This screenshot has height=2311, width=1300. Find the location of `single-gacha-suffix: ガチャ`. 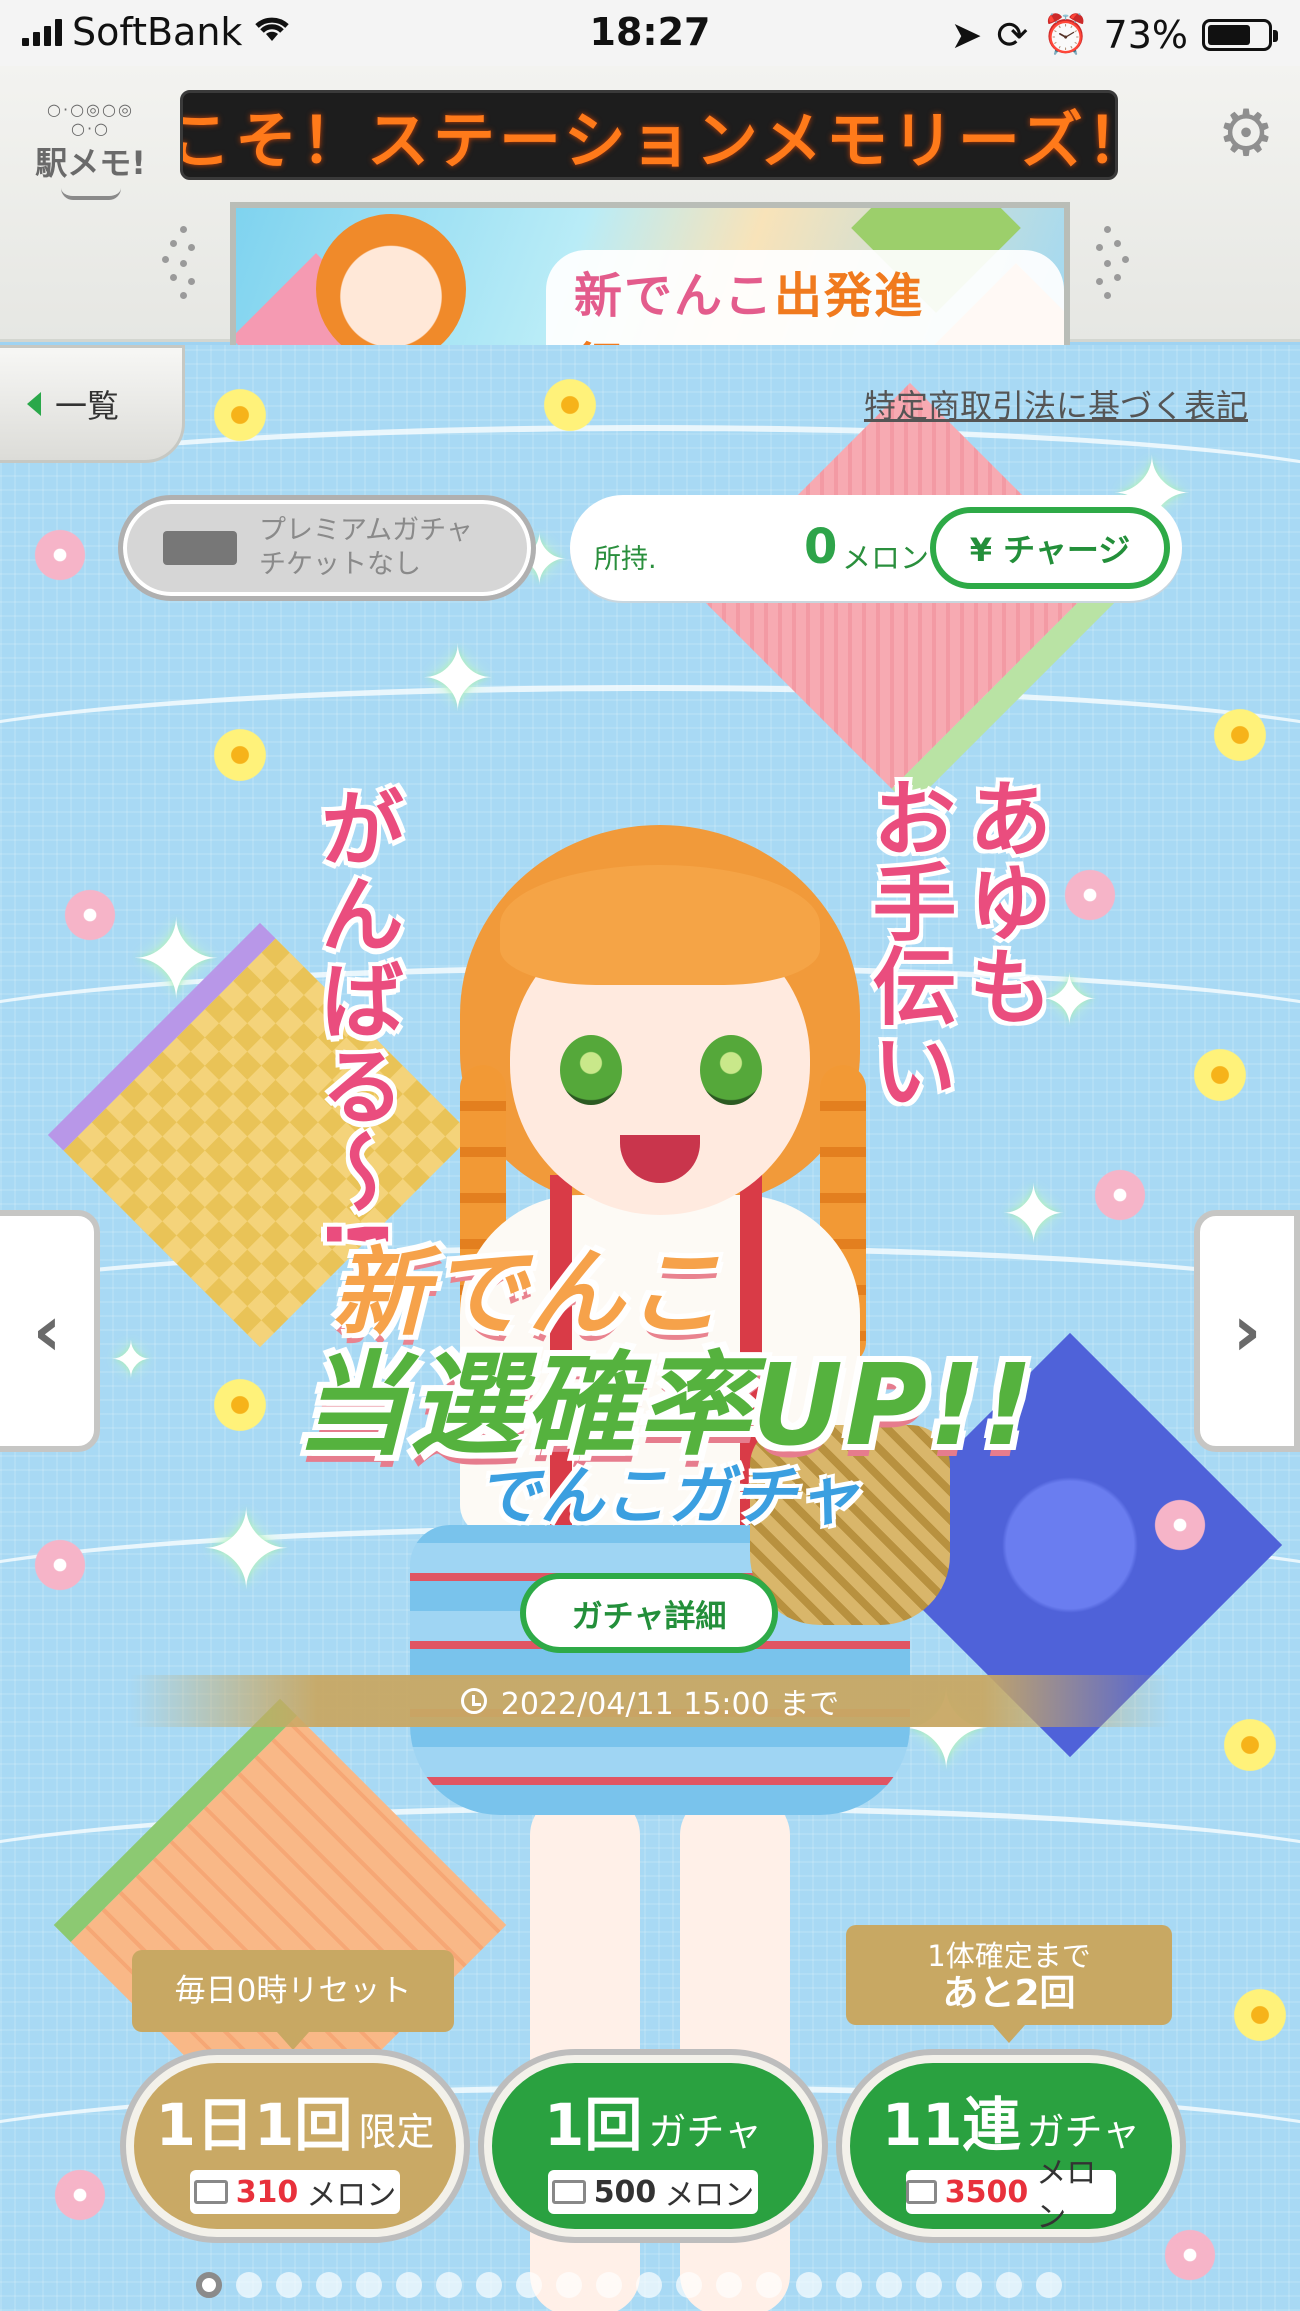

single-gacha-suffix: ガチャ is located at coordinates (705, 2132).